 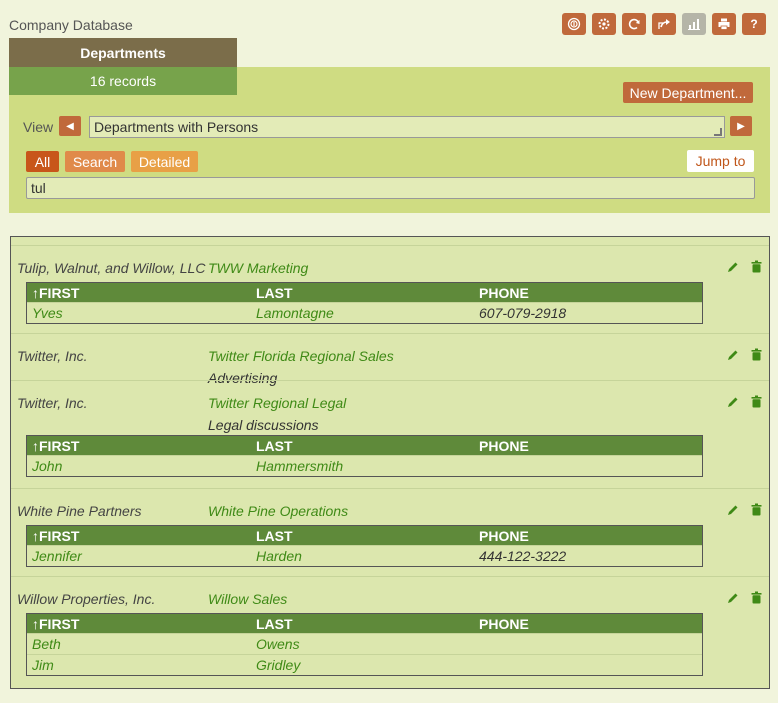 I want to click on person-last: Hammersmith, so click(x=299, y=466).